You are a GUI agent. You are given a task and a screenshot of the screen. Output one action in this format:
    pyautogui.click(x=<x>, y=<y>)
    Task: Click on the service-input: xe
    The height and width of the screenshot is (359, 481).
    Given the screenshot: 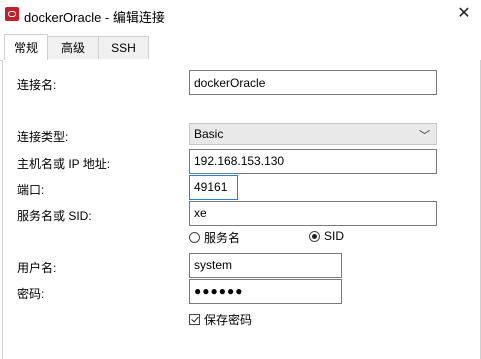 What is the action you would take?
    pyautogui.click(x=313, y=213)
    